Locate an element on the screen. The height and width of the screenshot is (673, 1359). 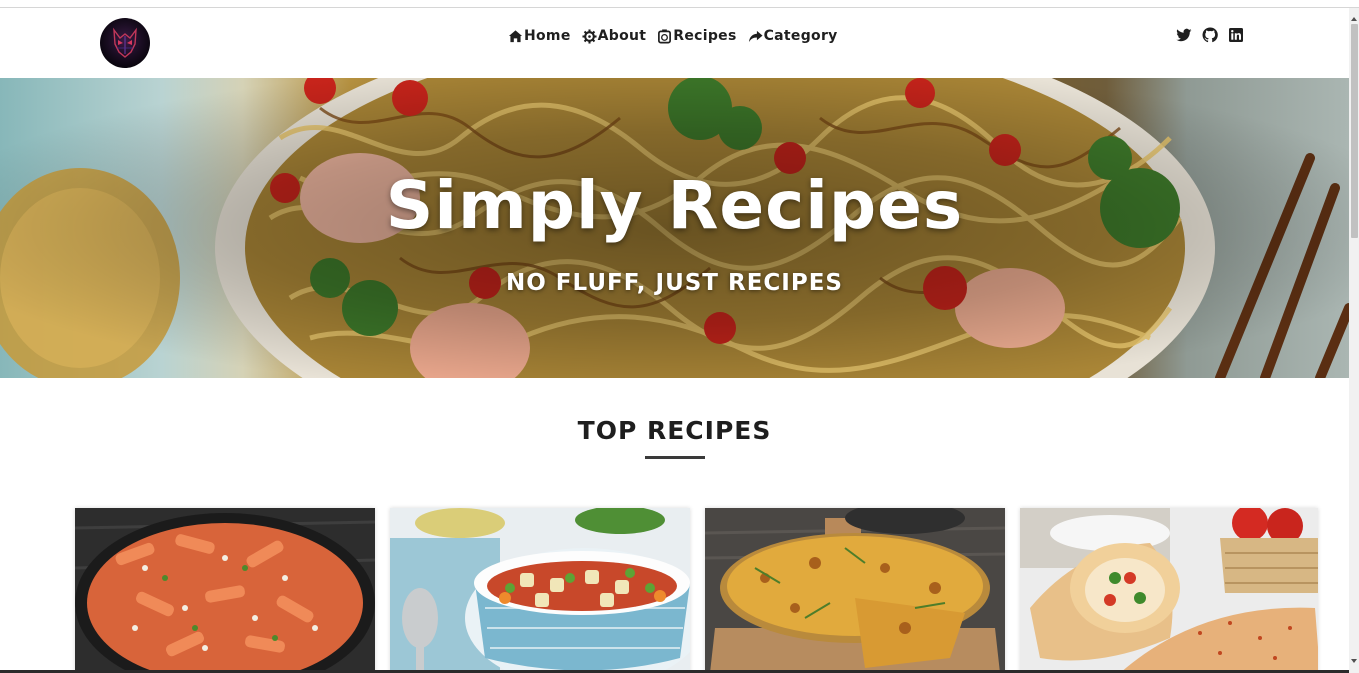
vegetable-soup-image is located at coordinates (540, 590).